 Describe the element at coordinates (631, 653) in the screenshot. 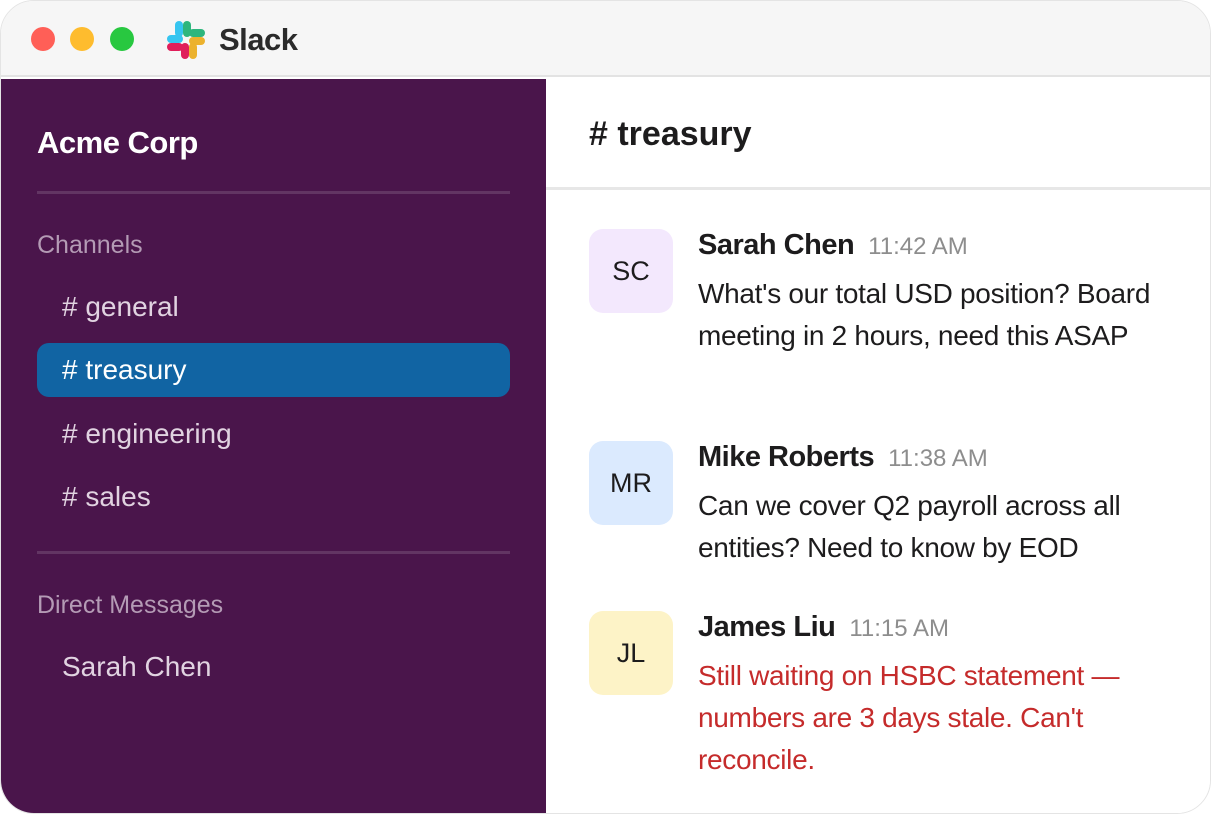

I see `avatar: JL` at that location.